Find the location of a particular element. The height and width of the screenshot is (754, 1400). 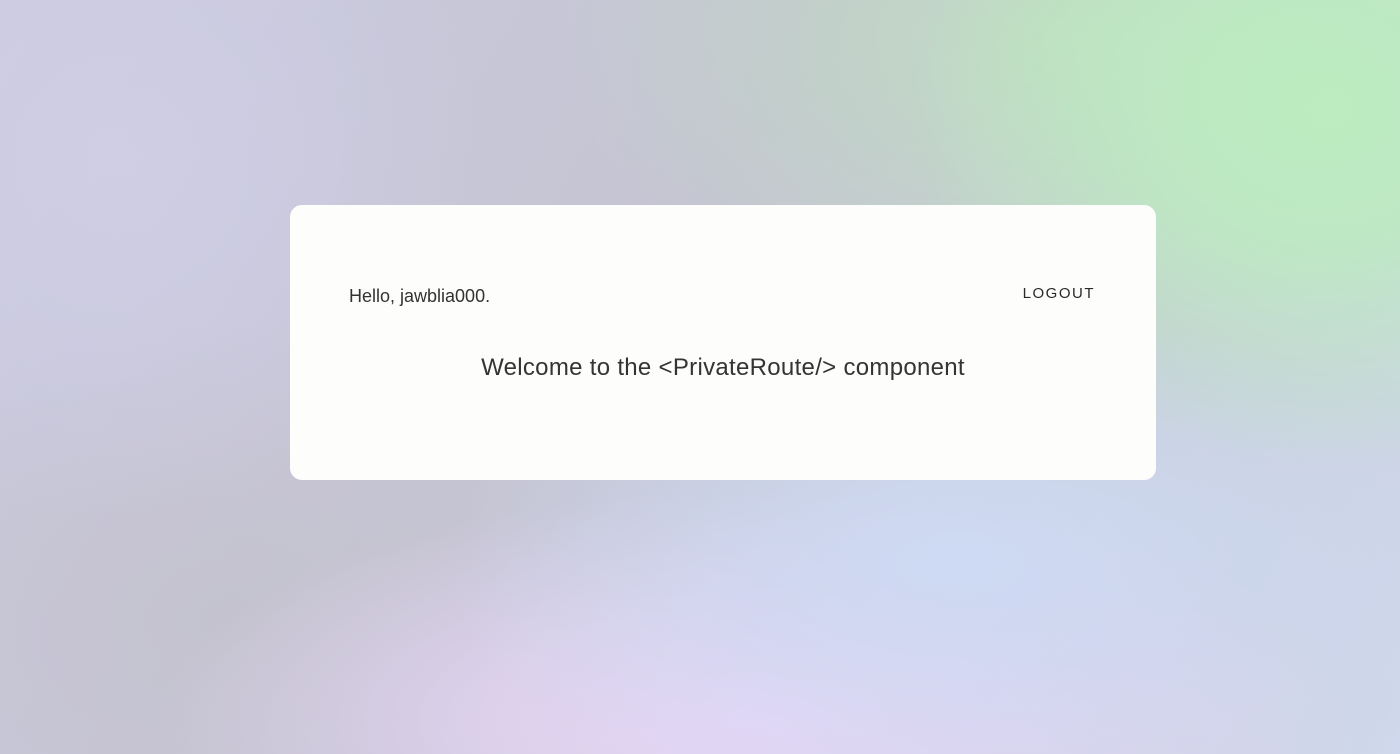

logout-button: LOGOUT is located at coordinates (1059, 294).